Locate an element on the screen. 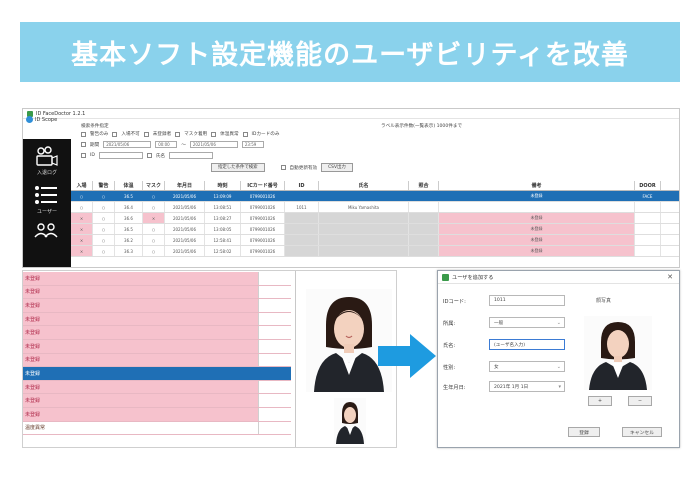  checkbox-denied is located at coordinates (115, 134).